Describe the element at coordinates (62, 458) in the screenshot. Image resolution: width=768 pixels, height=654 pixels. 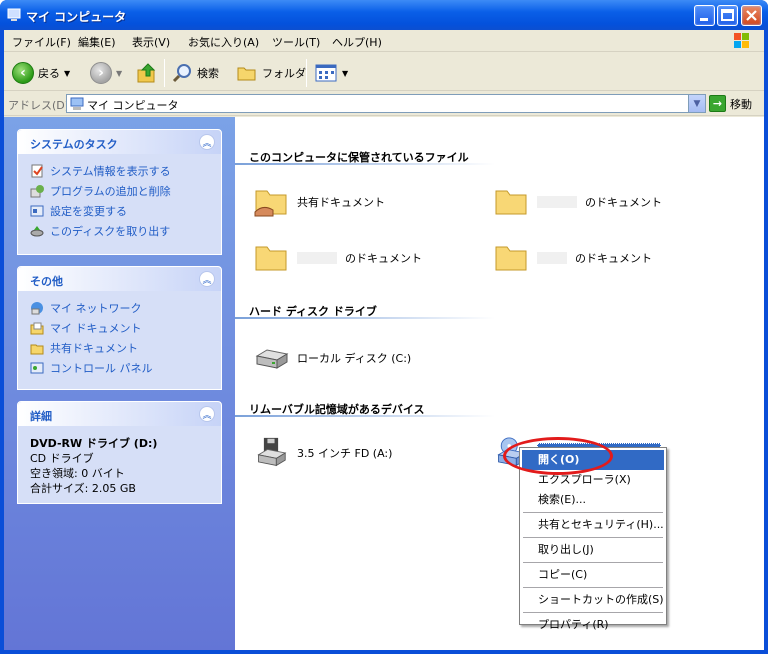
I see `details-drive-type: CD ドライブ` at that location.